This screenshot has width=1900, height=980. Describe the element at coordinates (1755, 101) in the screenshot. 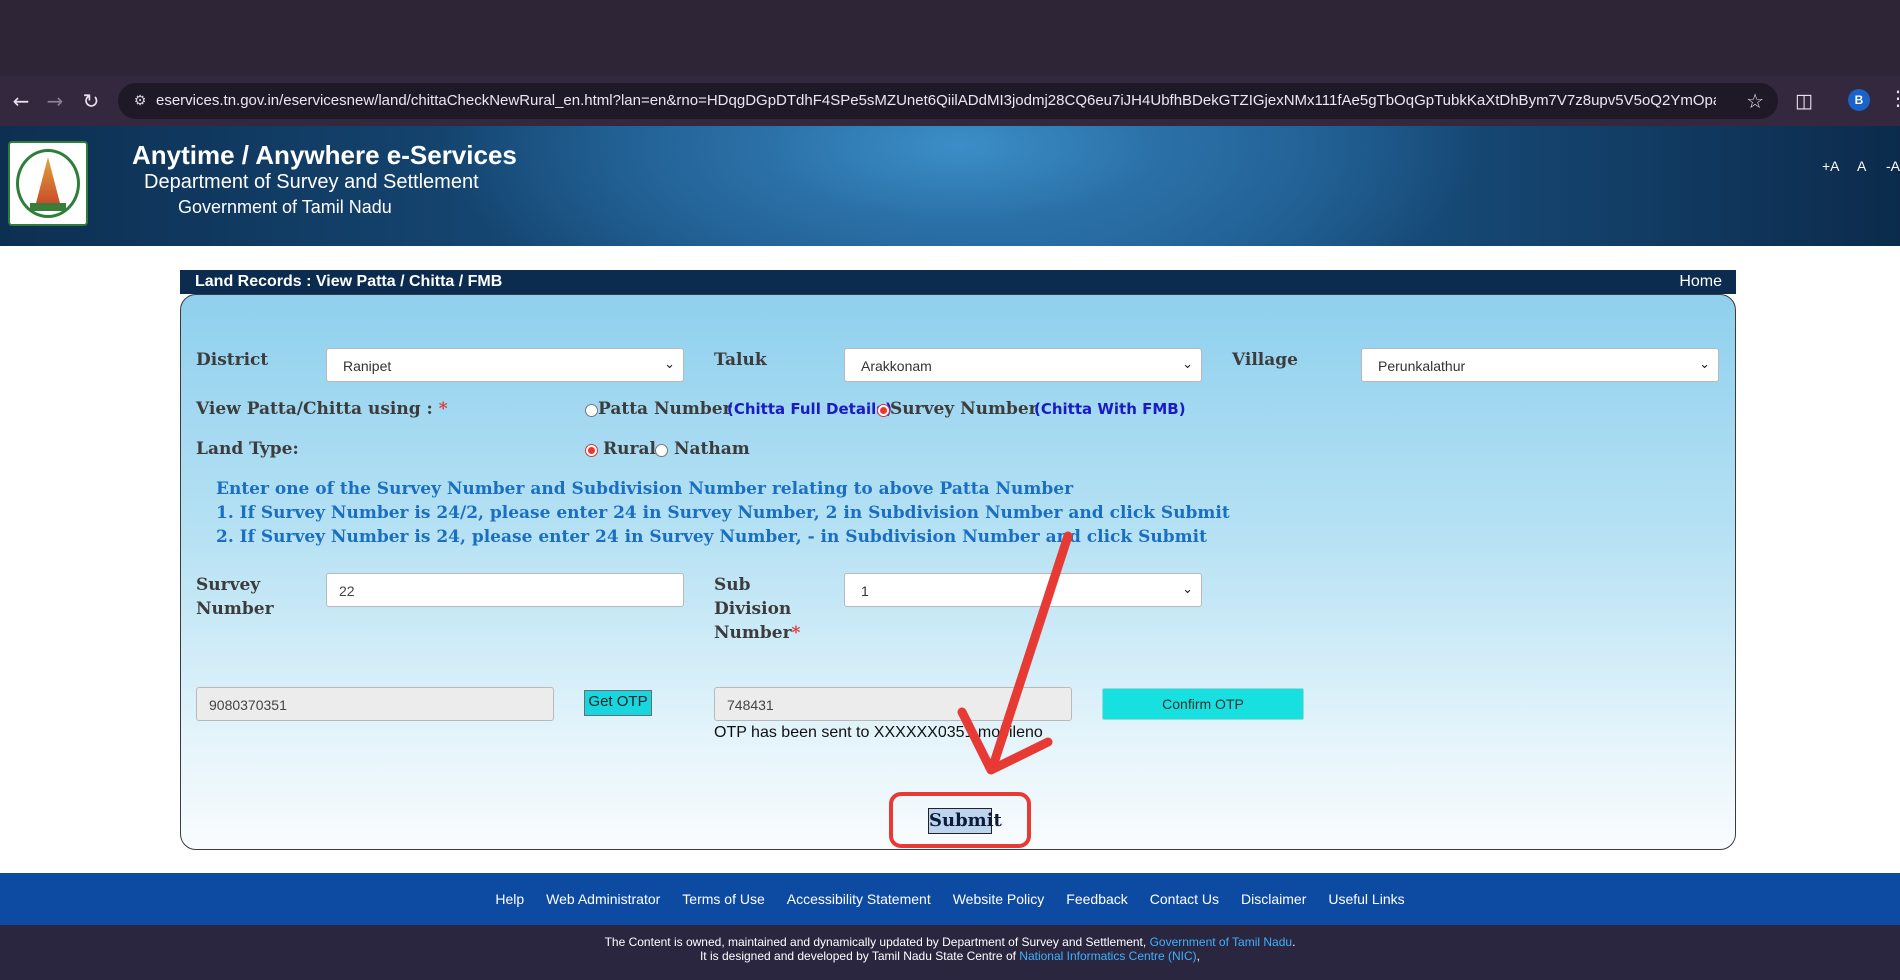

I see `bookmark-star-icon: ☆` at that location.